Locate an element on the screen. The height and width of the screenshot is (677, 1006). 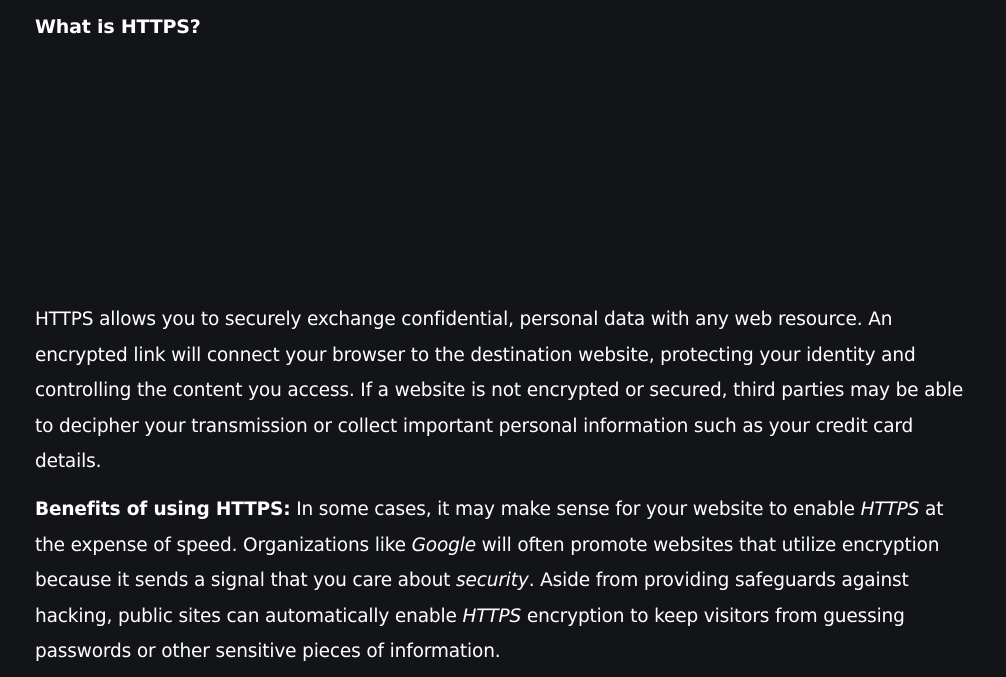
section-heading: What is HTTPS? is located at coordinates (118, 27).